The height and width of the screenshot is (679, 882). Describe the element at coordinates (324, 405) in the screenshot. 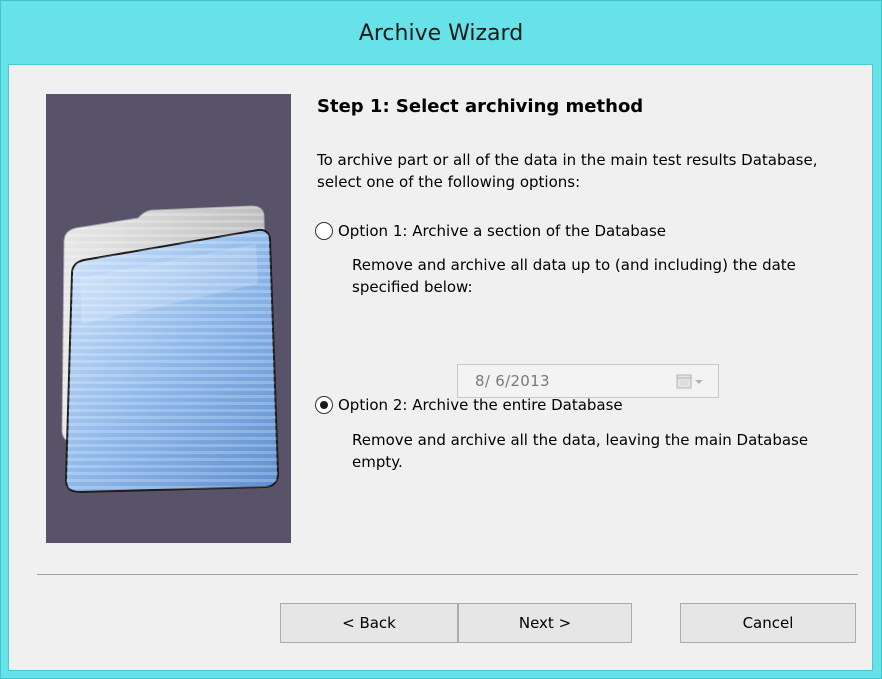

I see `option-2-radio-circle` at that location.